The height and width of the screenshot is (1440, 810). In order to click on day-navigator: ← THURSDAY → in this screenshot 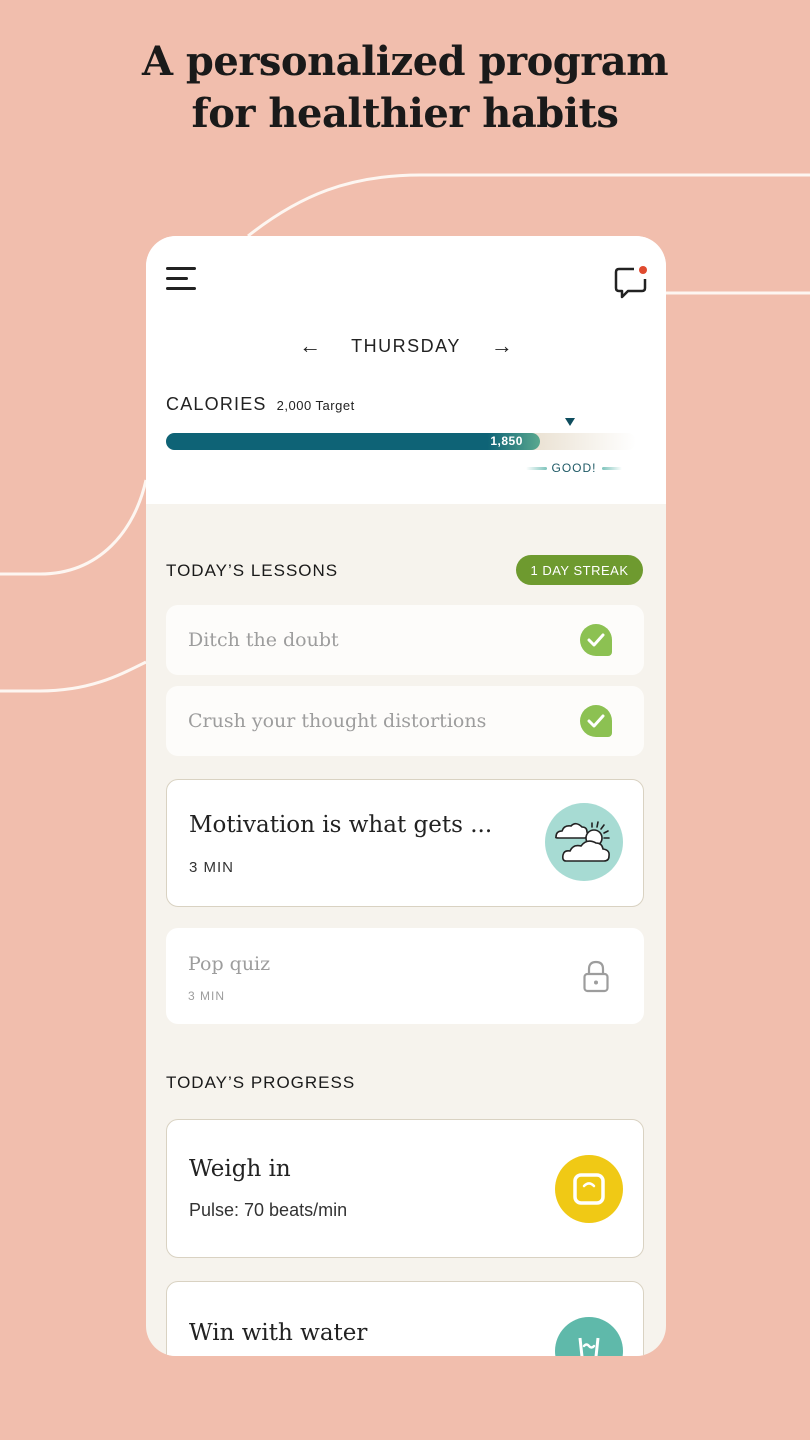, I will do `click(406, 346)`.